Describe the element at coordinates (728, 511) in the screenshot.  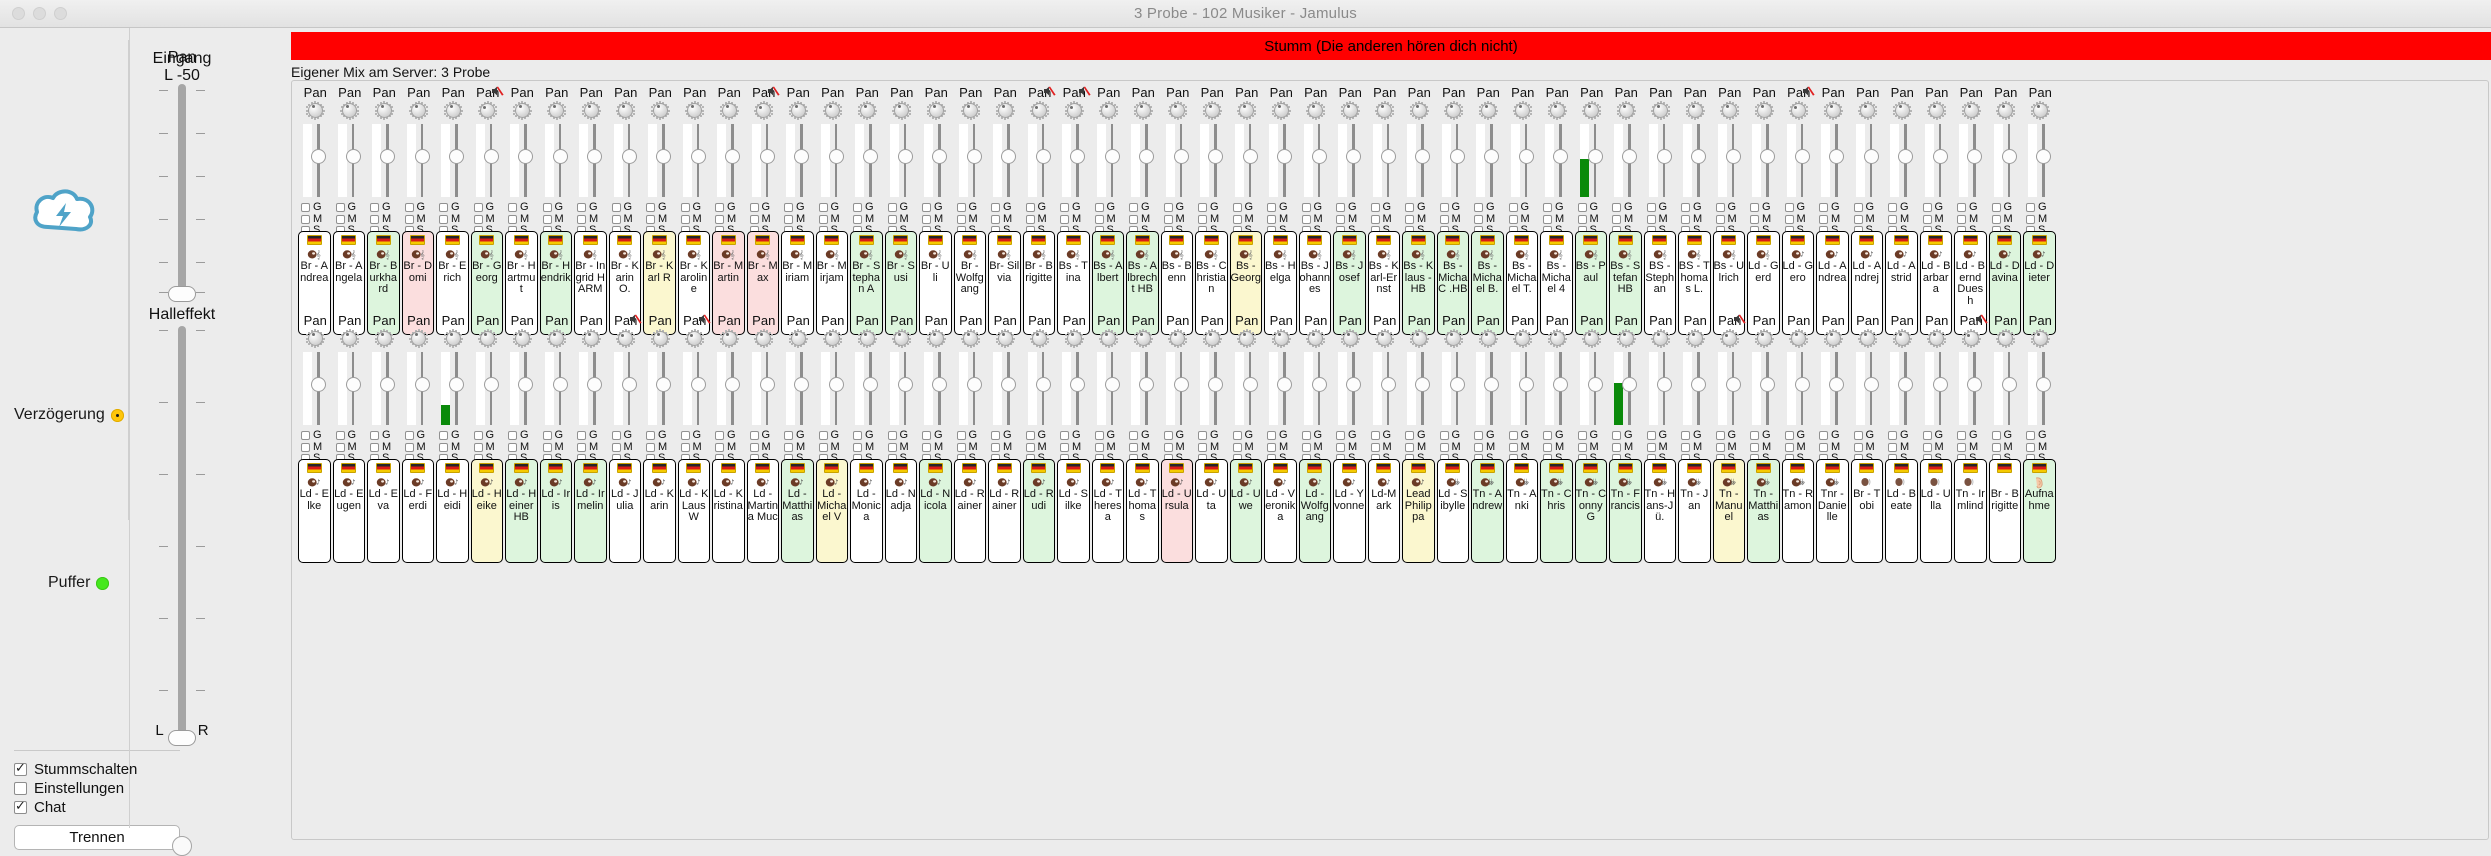
I see `channel-nameplate: ♪ Ld - Kristina` at that location.